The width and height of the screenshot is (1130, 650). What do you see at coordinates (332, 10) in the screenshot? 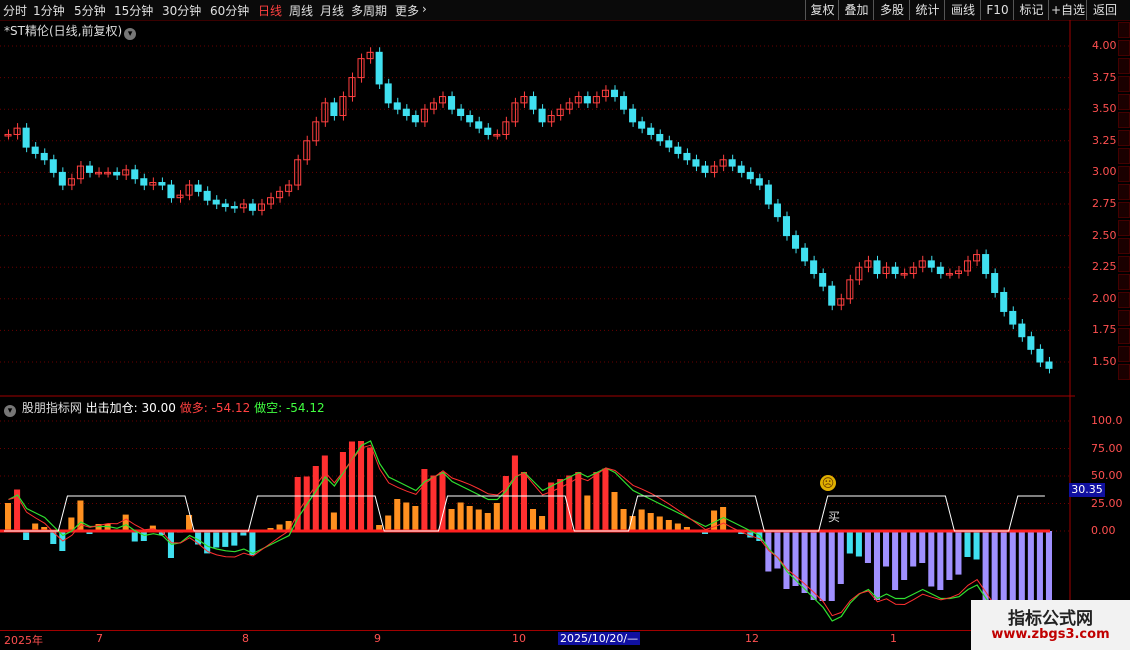
I see `tab-monthly: 月线` at bounding box center [332, 10].